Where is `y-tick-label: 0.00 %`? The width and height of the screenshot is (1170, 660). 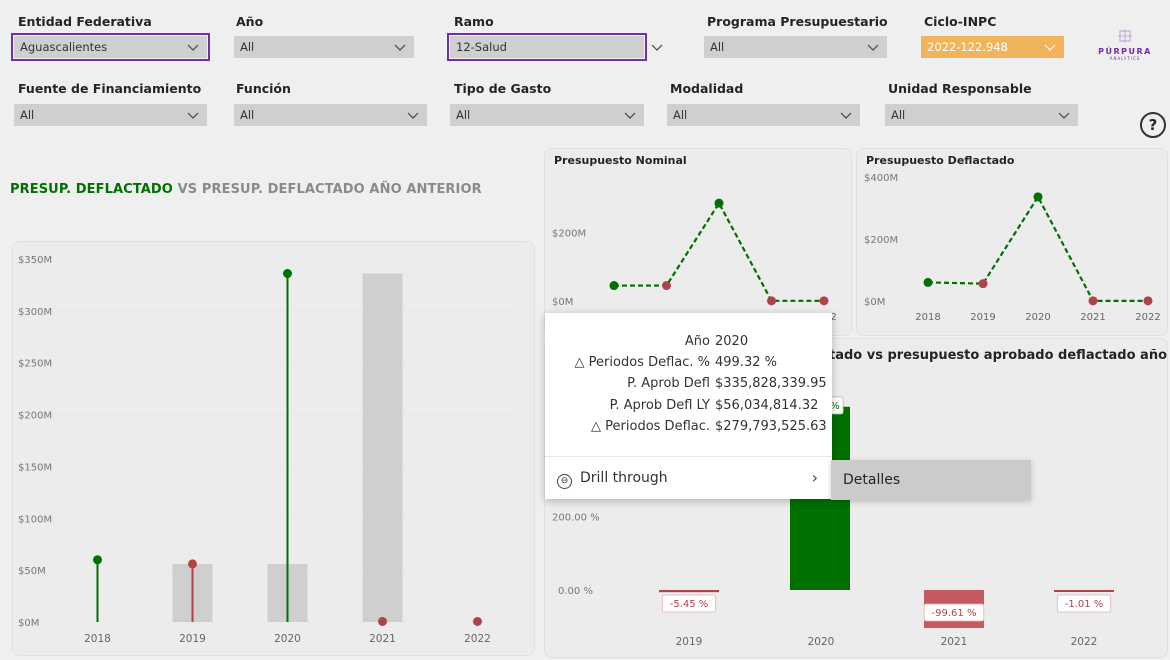 y-tick-label: 0.00 % is located at coordinates (575, 591).